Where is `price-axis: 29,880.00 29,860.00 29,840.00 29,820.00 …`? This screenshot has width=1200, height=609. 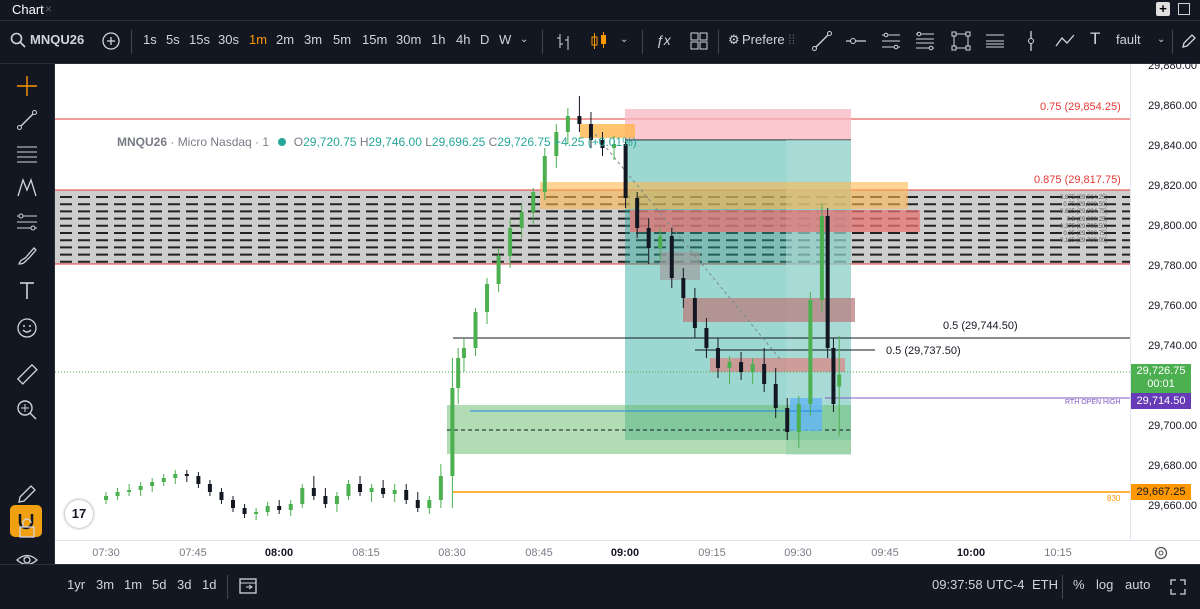
price-axis: 29,880.00 29,860.00 29,840.00 29,820.00 … is located at coordinates (1165, 300).